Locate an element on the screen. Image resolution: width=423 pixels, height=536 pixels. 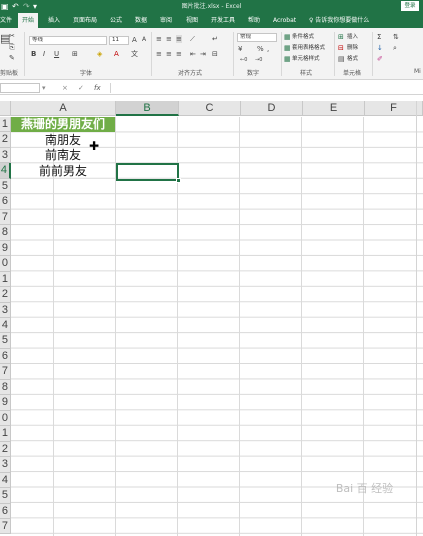
tab-home: 开始 is located at coordinates (28, 20).